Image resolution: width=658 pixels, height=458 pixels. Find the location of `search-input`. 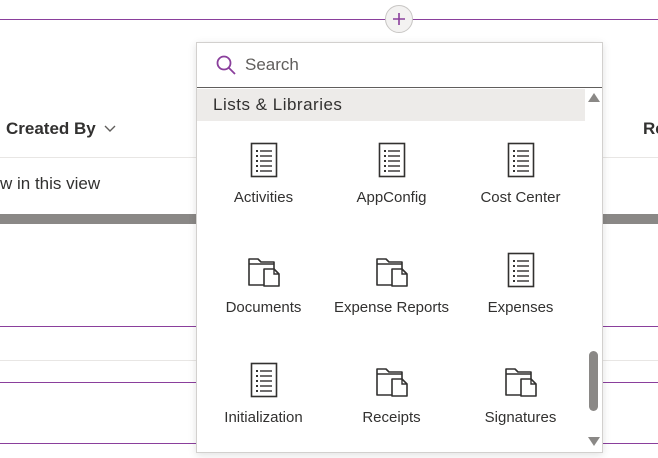

search-input is located at coordinates (415, 65).